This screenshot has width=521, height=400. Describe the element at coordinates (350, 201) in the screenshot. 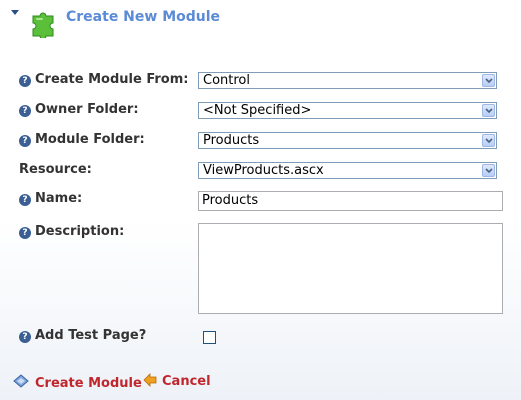

I see `name-input: Products` at that location.